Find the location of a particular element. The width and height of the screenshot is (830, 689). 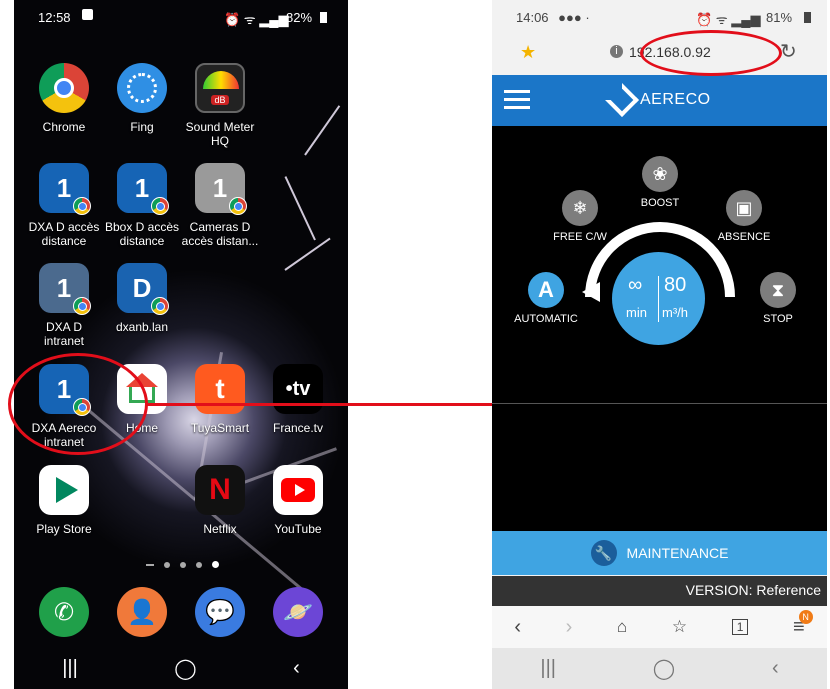

app-bbox-acces-distance: 1 Bbox D accès distance is located at coordinates (142, 205).